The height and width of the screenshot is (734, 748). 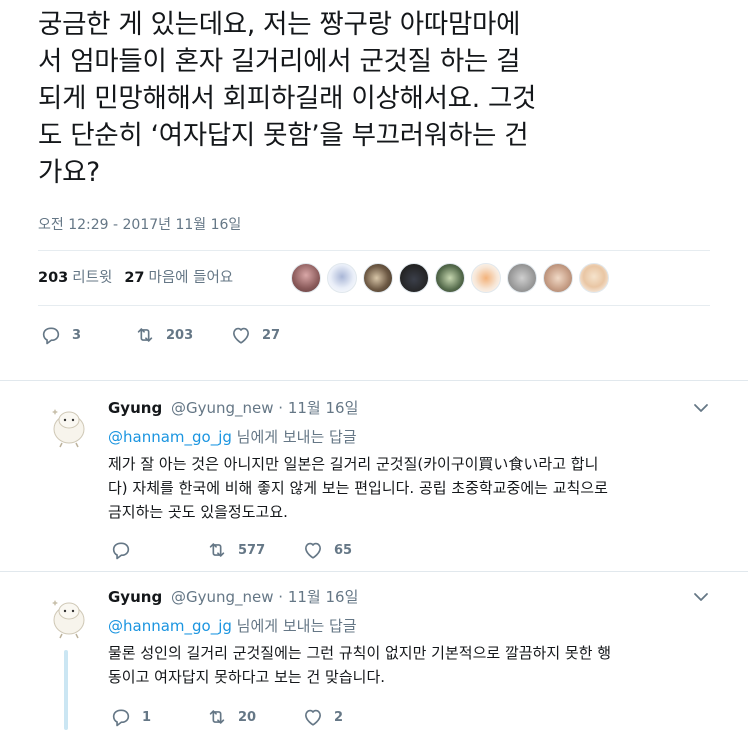 I want to click on like-stat: 27 마음에 들어요, so click(x=178, y=276).